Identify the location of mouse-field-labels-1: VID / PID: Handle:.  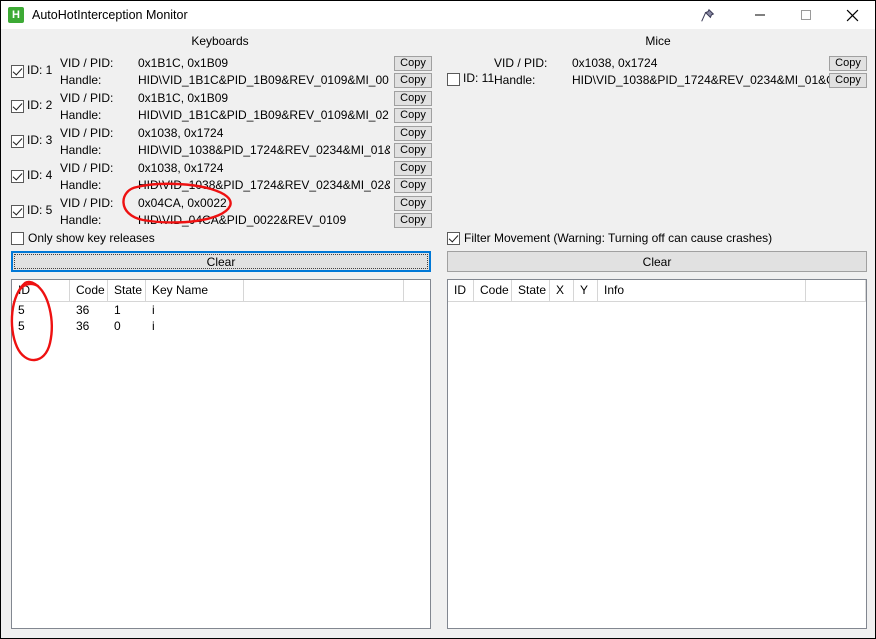
(520, 72).